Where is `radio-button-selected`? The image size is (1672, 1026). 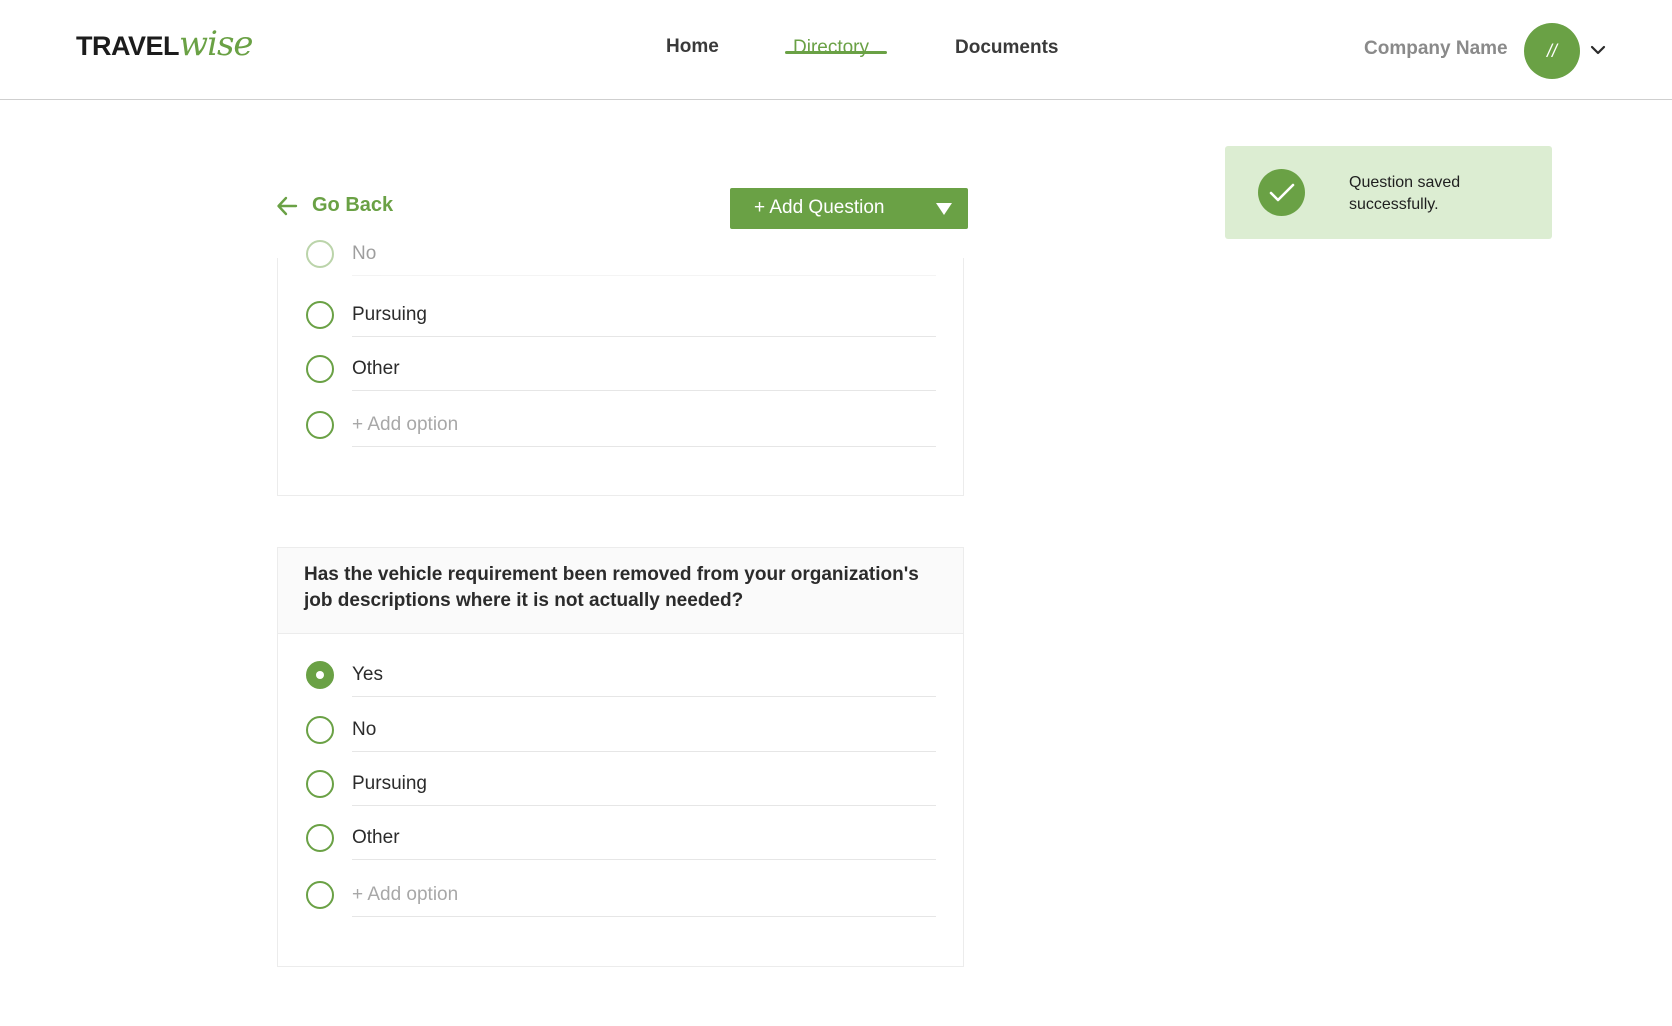
radio-button-selected is located at coordinates (320, 675).